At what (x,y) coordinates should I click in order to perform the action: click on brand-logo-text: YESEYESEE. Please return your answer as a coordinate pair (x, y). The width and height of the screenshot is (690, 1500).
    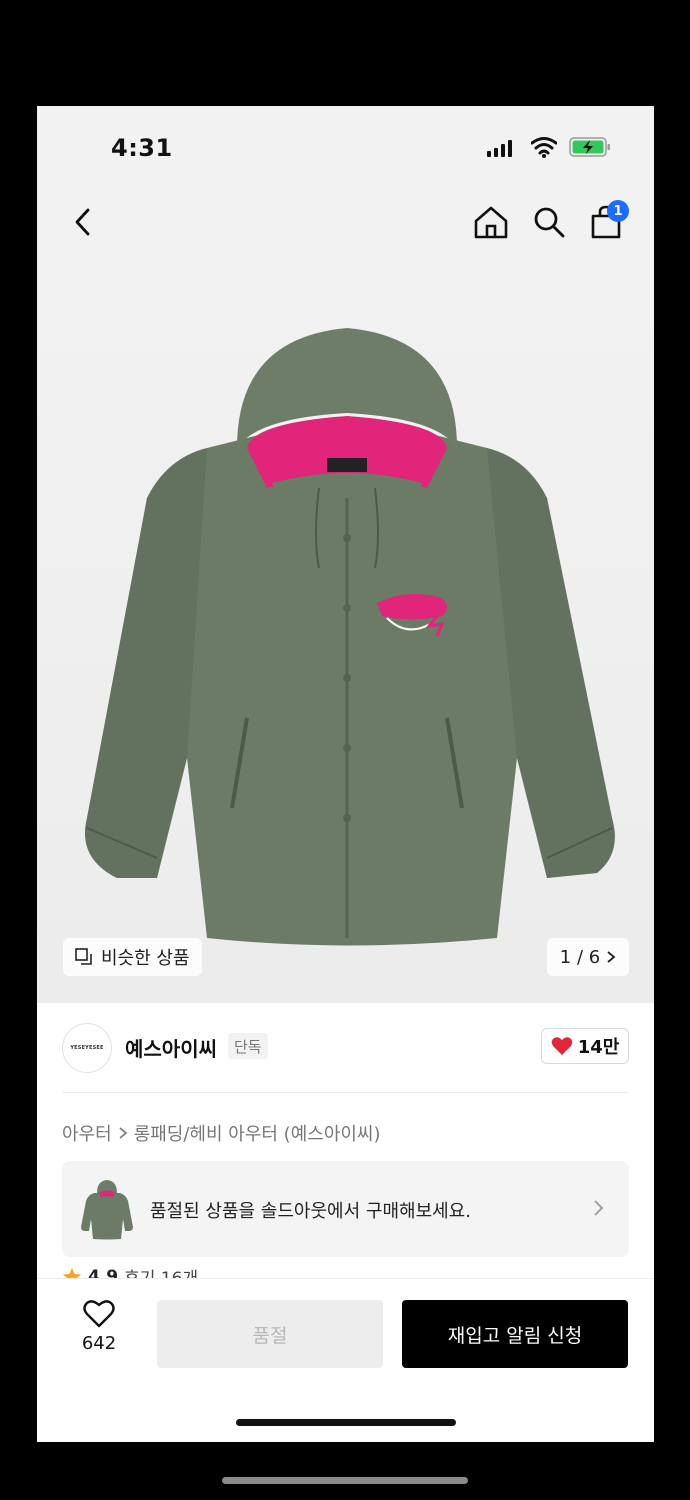
    Looking at the image, I should click on (87, 1048).